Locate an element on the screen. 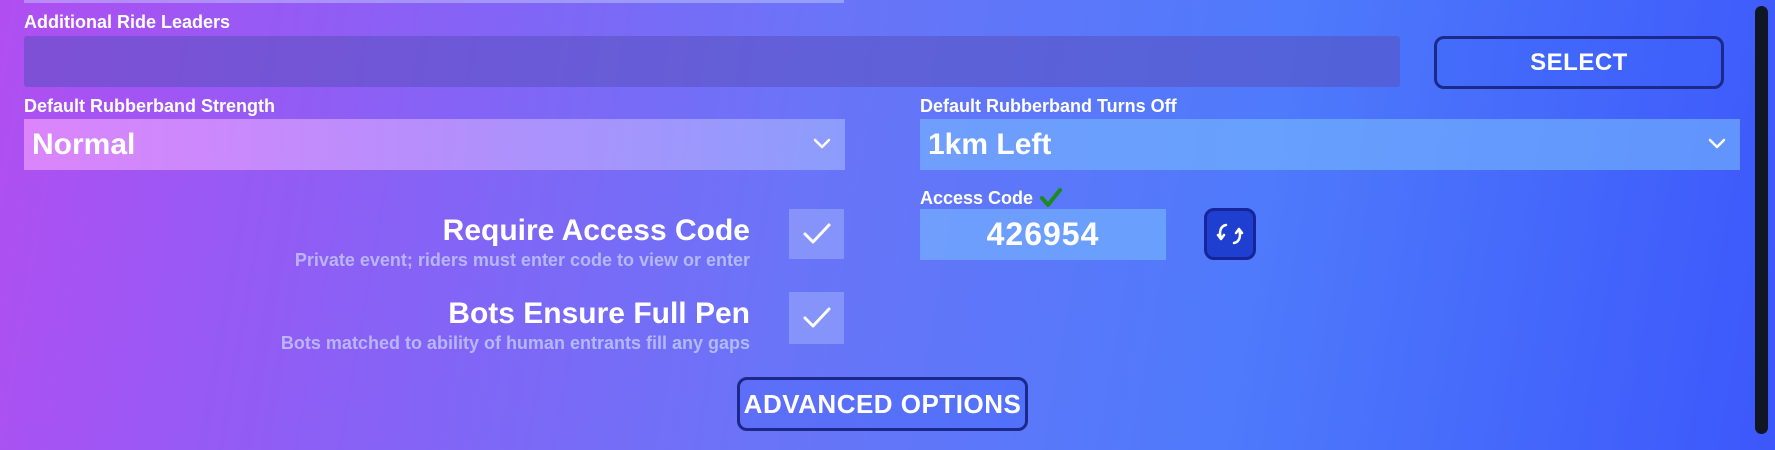  rubberband-off-label: Default Rubberband Turns Off is located at coordinates (1048, 106).